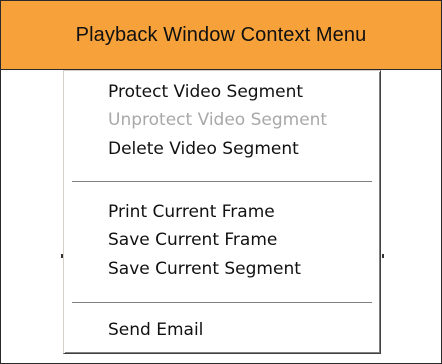 The image size is (442, 364). Describe the element at coordinates (155, 330) in the screenshot. I see `menu-item-send-email: Send Email` at that location.